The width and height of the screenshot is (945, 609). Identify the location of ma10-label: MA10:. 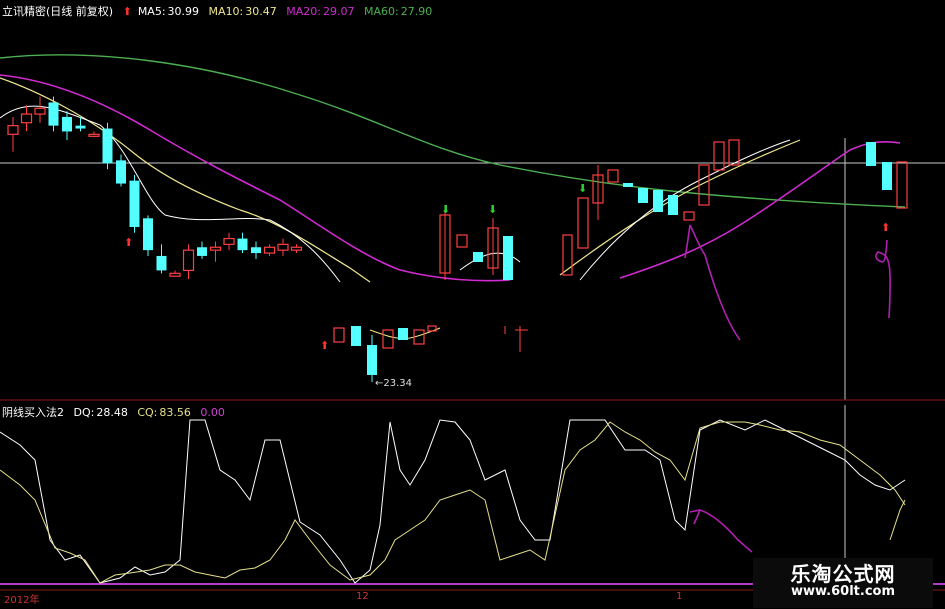
(226, 11).